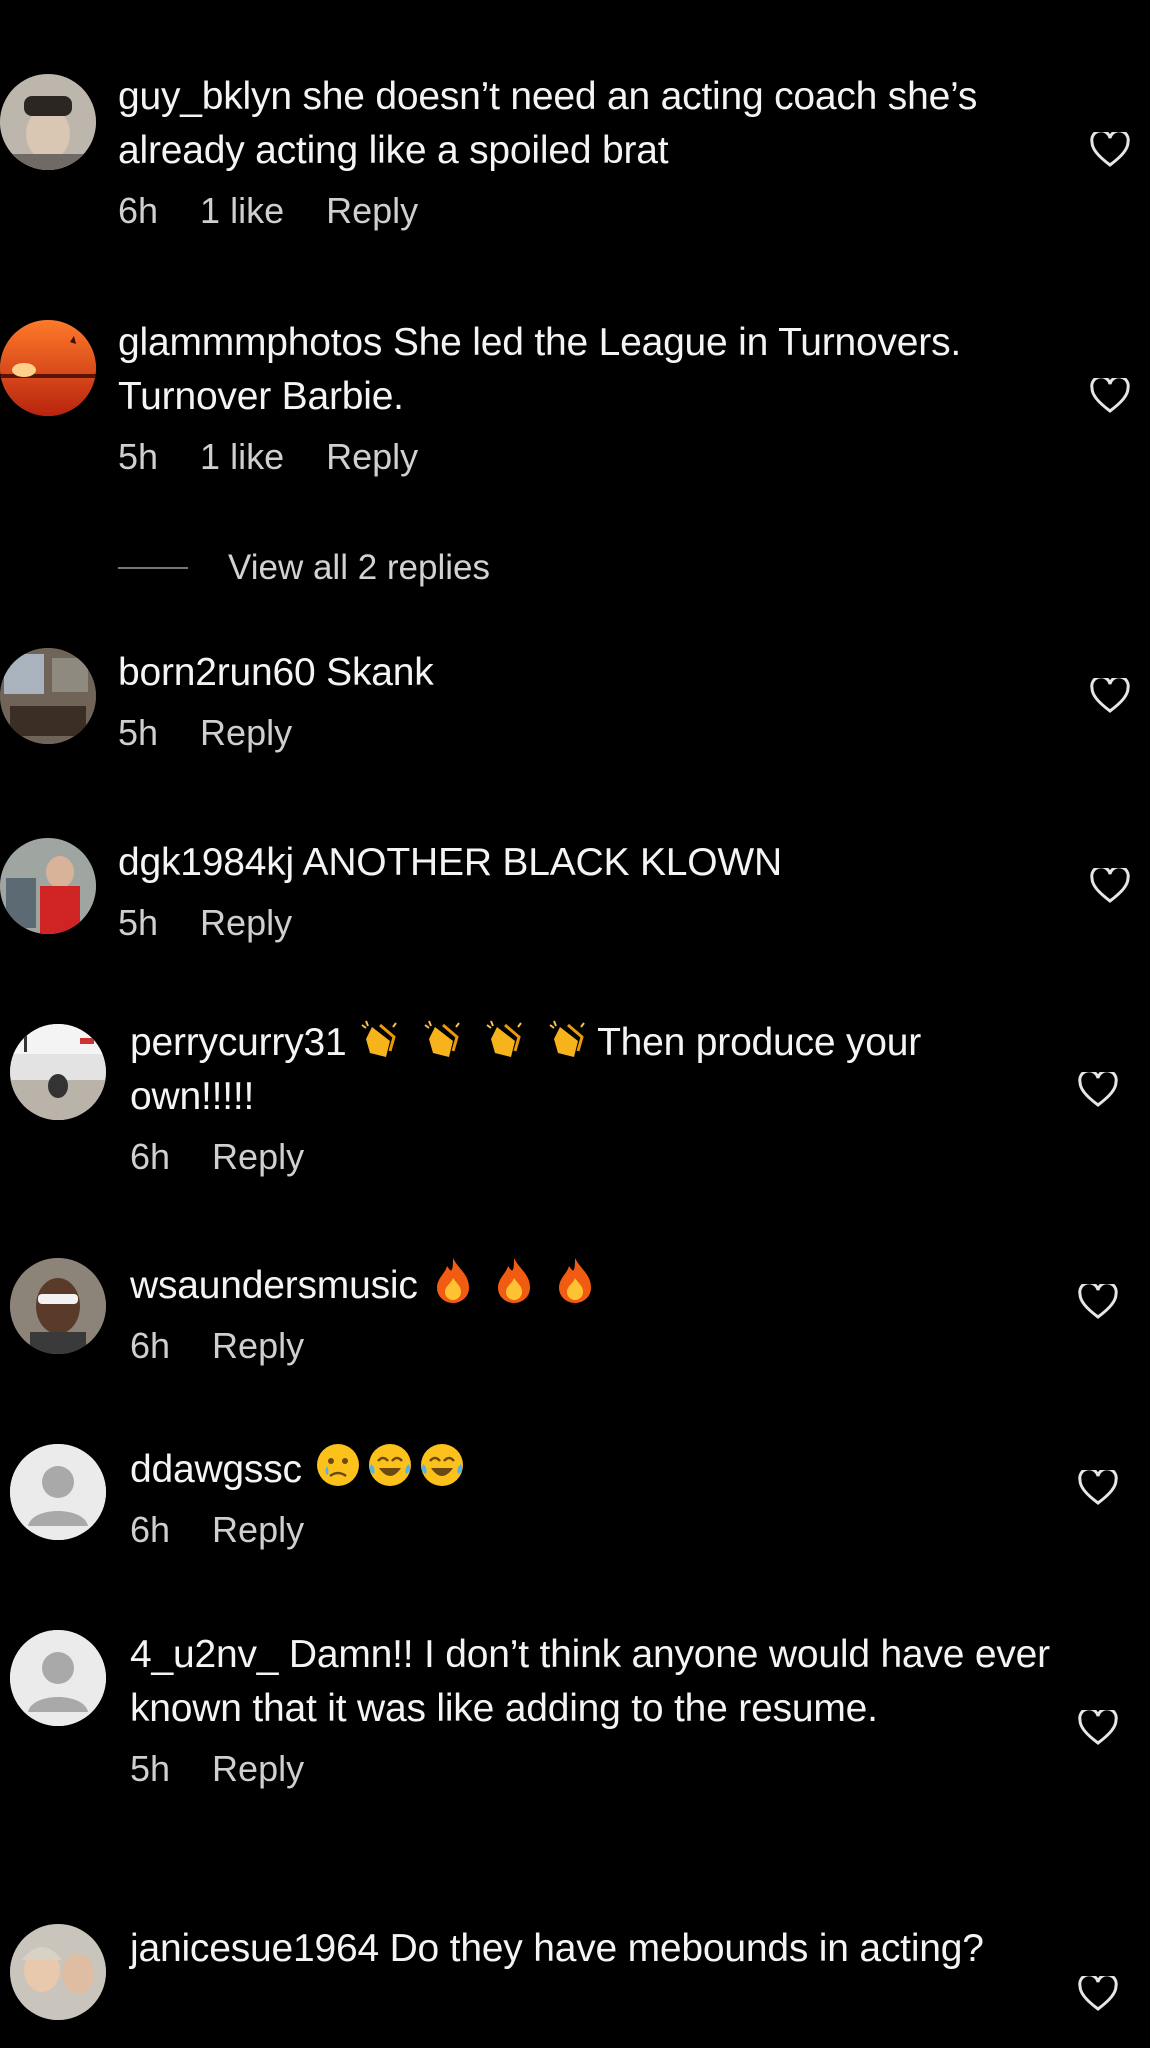 This screenshot has height=2048, width=1150. Describe the element at coordinates (590, 1070) in the screenshot. I see `comment-text: perrycurry31 Then produce your own!!!!!` at that location.